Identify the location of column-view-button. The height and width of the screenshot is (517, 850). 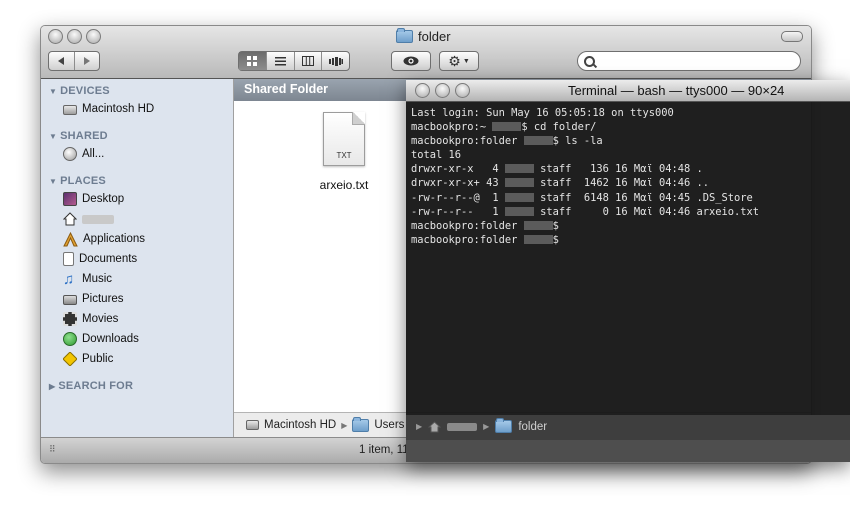
(309, 61).